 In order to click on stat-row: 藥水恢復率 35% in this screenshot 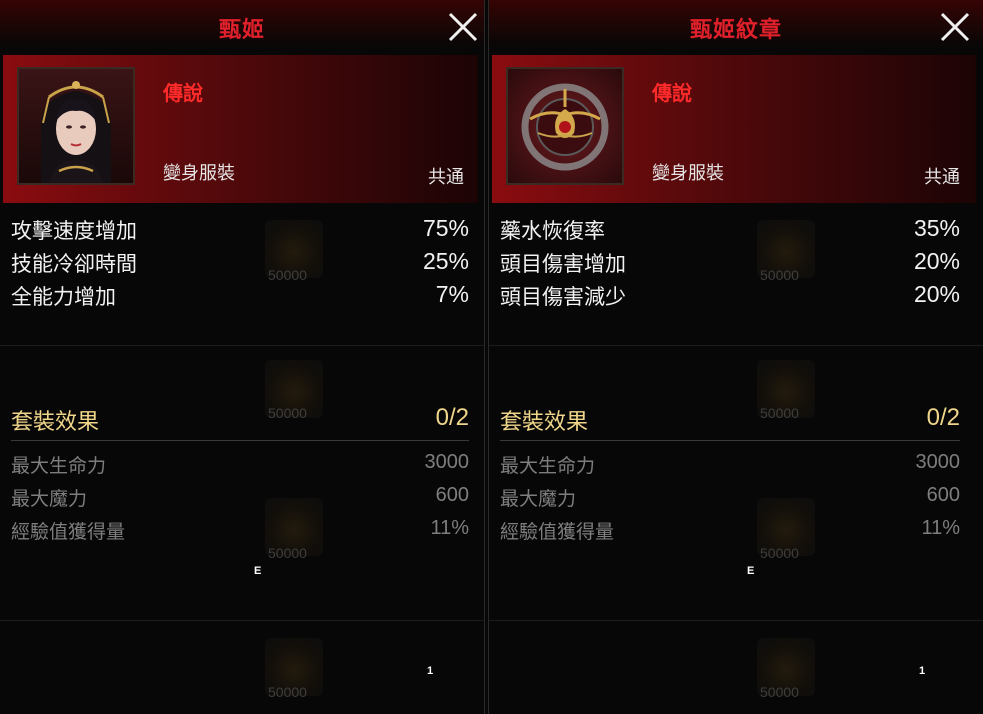, I will do `click(730, 231)`.